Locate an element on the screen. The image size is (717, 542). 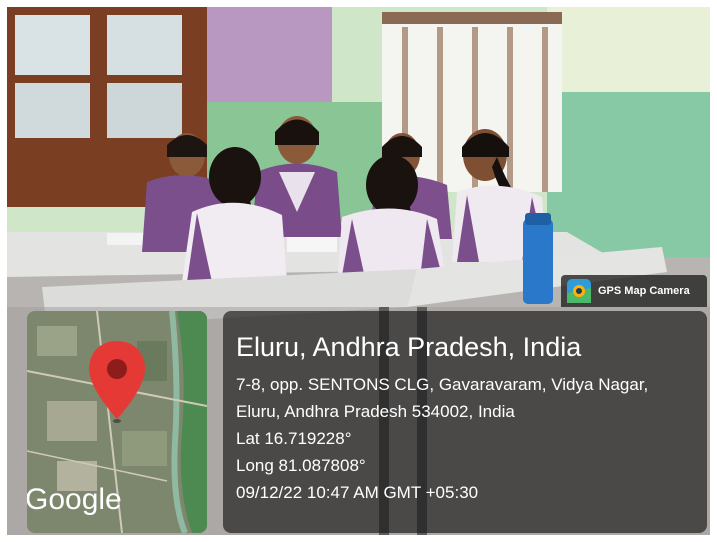
satellite-map: Google is located at coordinates (117, 422).